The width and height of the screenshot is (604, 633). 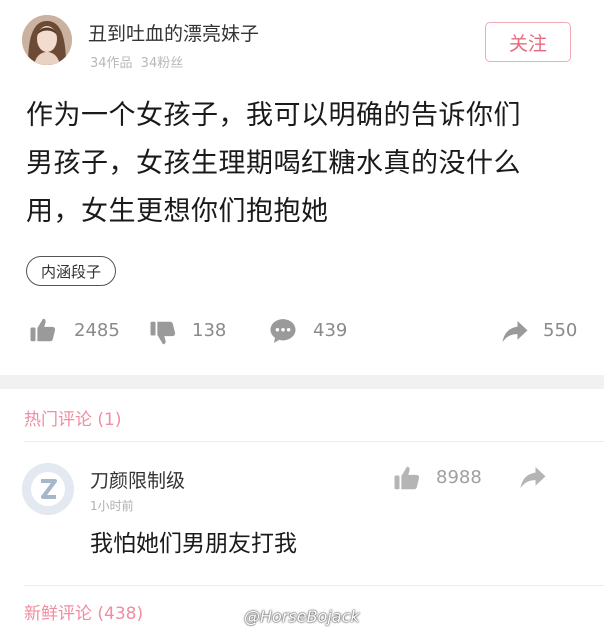 I want to click on watermark-text: @HorseBojack, so click(x=302, y=616).